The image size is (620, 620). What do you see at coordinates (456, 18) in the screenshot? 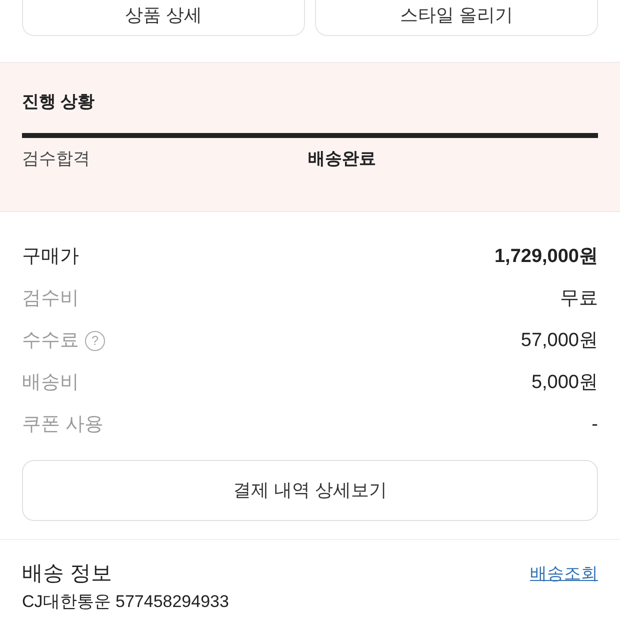
I see `action-button: 스타일 올리기` at bounding box center [456, 18].